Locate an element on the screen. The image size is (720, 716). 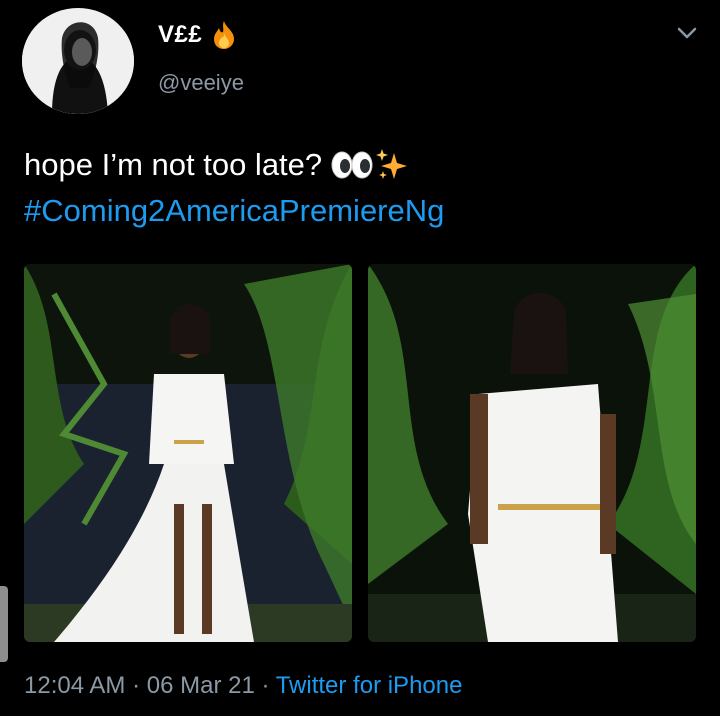
tweet-source-link: Twitter for iPhone is located at coordinates (369, 685).